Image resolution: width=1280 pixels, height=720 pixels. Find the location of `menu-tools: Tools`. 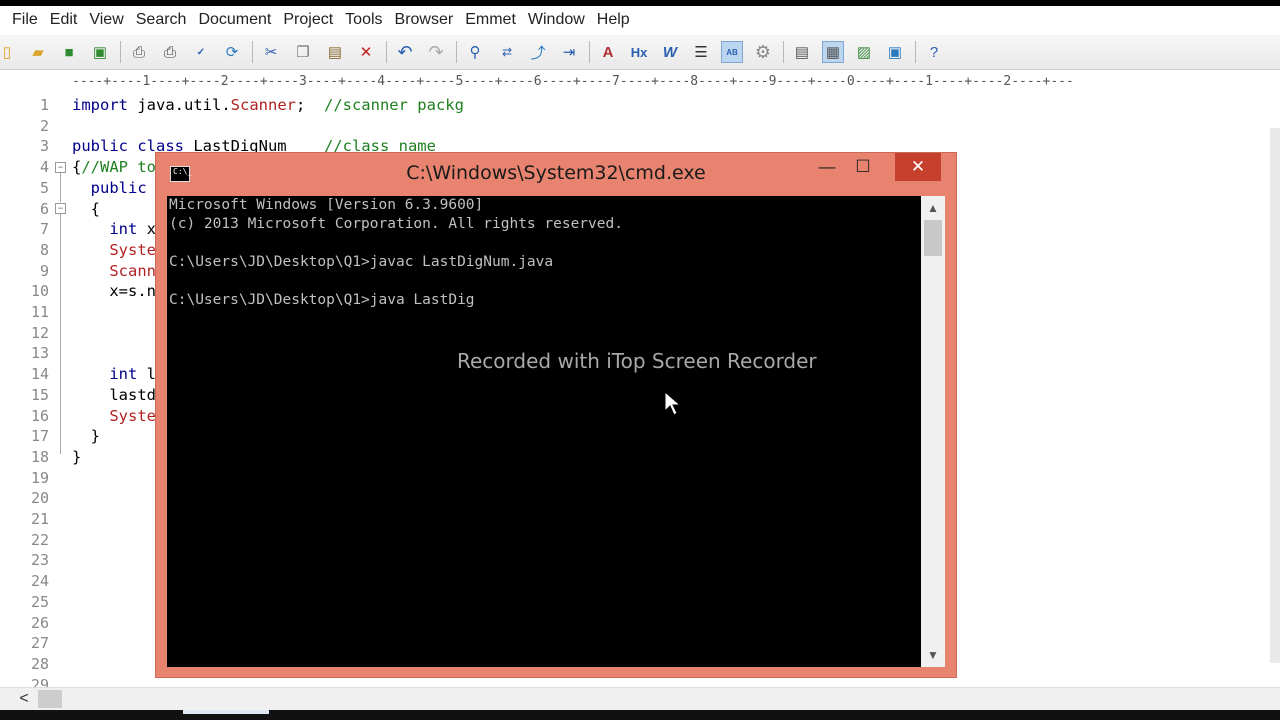

menu-tools: Tools is located at coordinates (363, 20).